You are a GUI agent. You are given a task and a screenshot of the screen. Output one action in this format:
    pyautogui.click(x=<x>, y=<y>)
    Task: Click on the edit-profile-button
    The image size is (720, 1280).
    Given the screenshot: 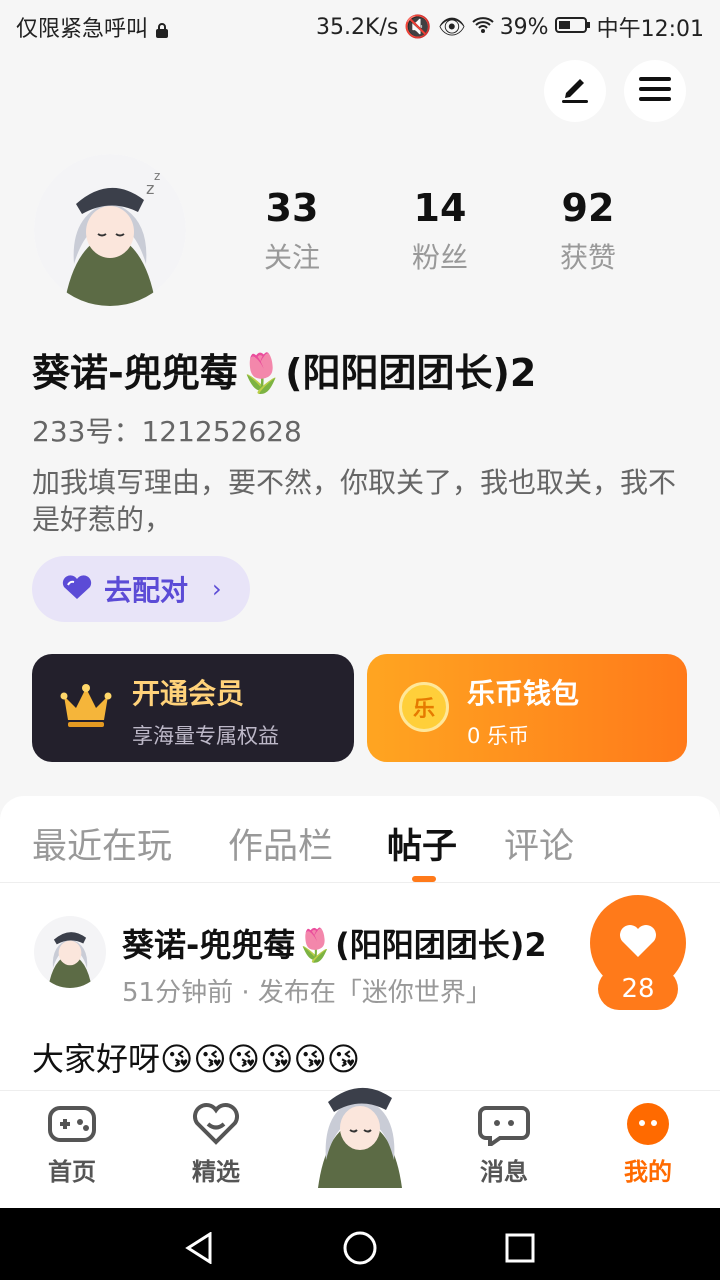 What is the action you would take?
    pyautogui.click(x=575, y=91)
    